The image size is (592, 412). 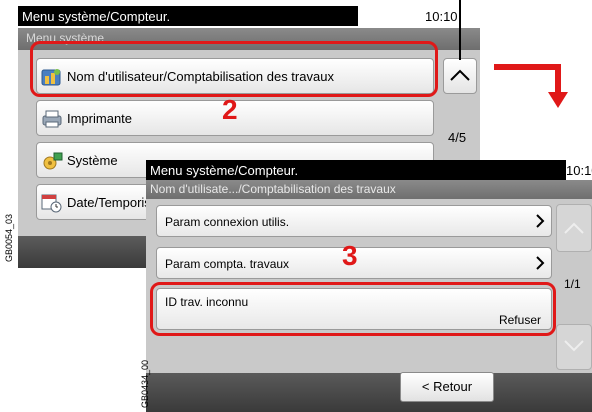 What do you see at coordinates (227, 222) in the screenshot?
I see `option-label: Param connexion utilis.` at bounding box center [227, 222].